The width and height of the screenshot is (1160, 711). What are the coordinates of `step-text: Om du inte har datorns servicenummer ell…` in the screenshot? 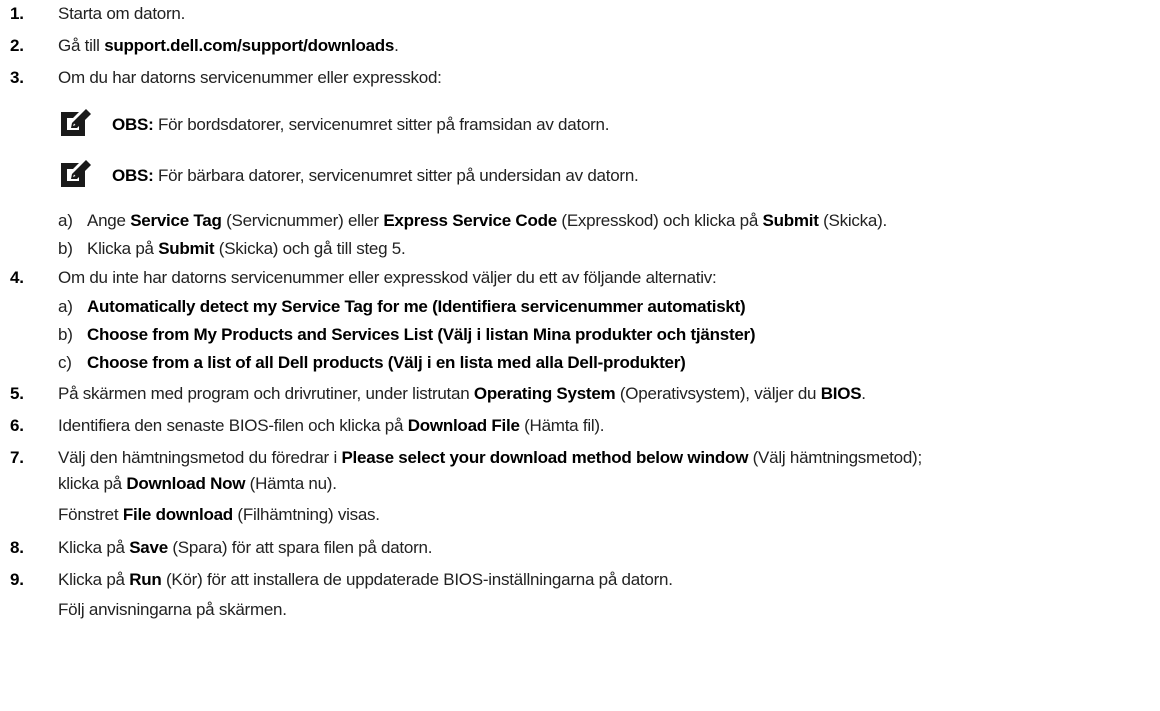 It's located at (387, 277).